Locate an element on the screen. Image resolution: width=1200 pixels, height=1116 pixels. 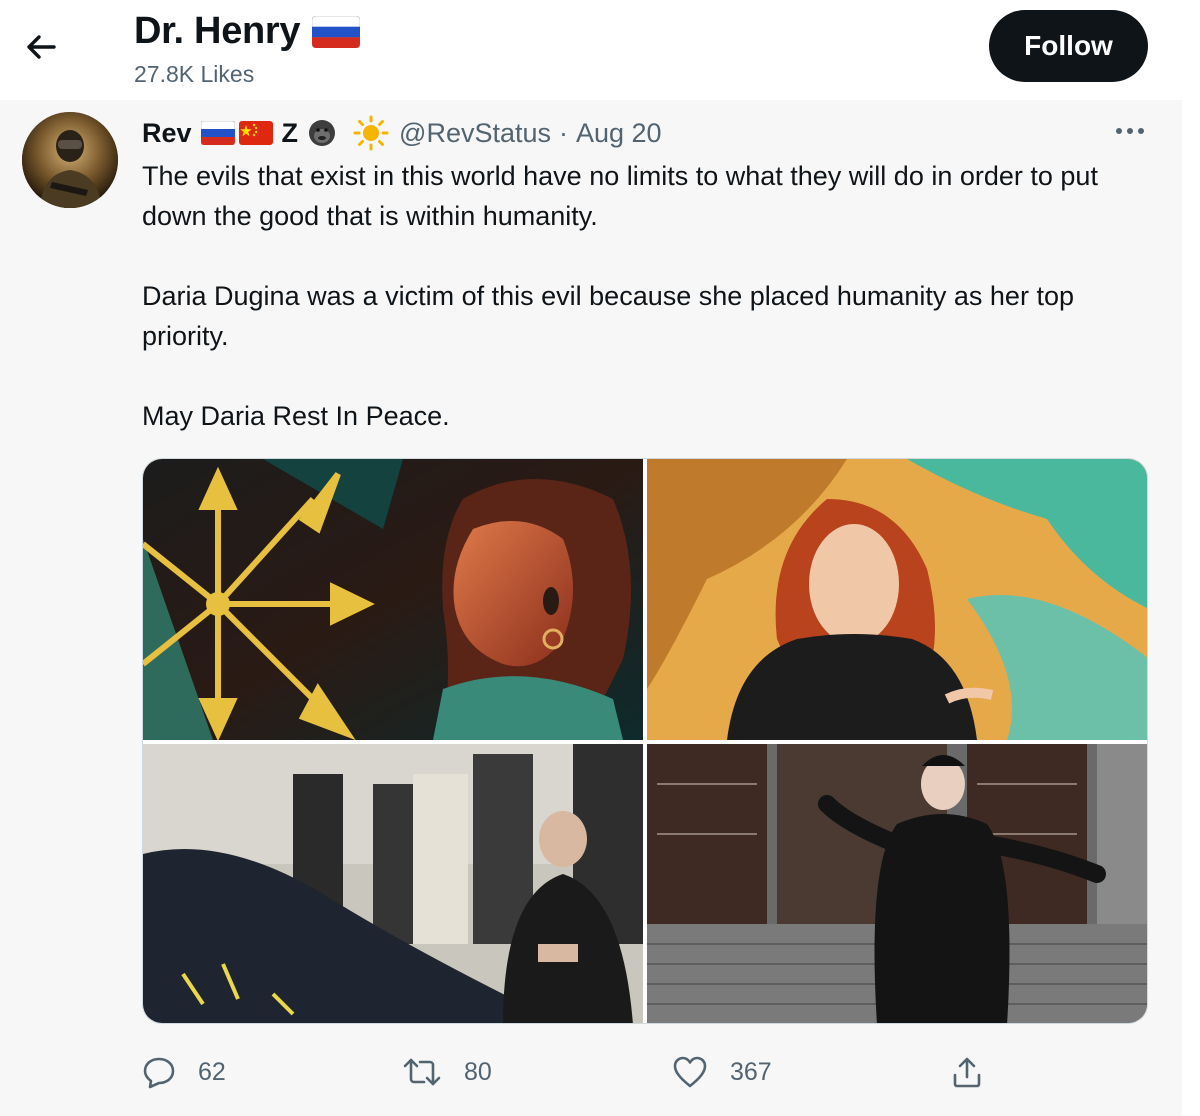
like-button: 367 is located at coordinates (722, 1072).